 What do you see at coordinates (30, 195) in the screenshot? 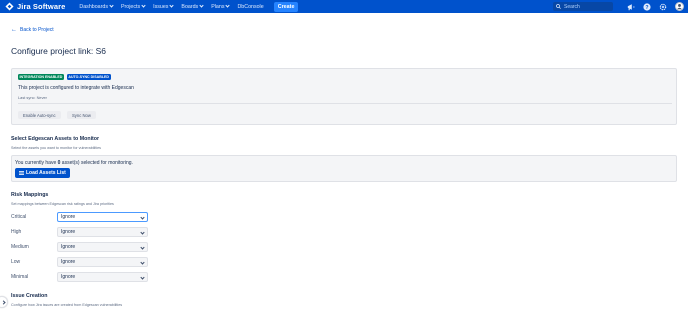
I see `risk-mappings-title: Risk Mappings` at bounding box center [30, 195].